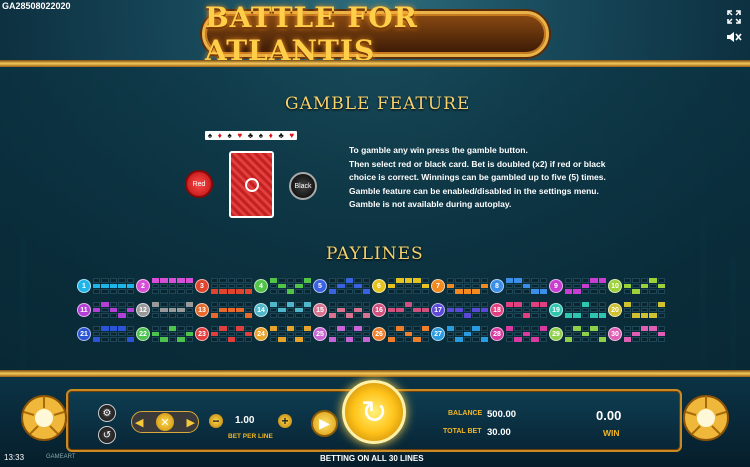 The height and width of the screenshot is (467, 750). I want to click on sound-muted-icon, so click(734, 37).